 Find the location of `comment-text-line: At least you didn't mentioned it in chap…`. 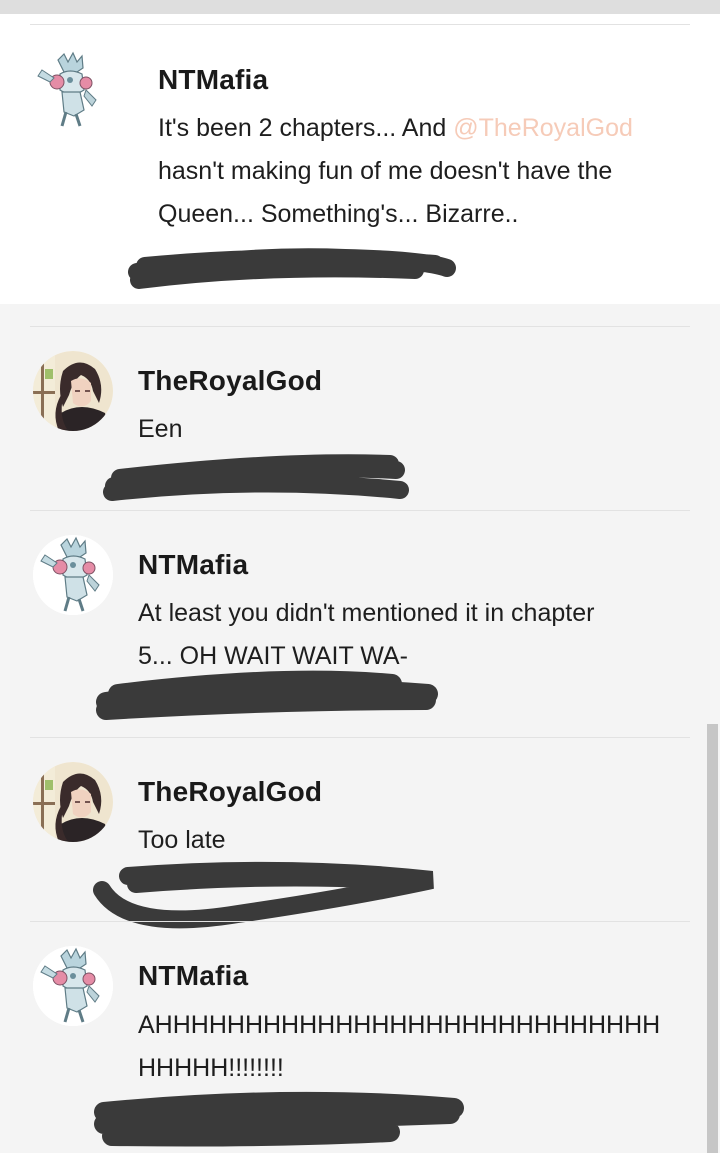

comment-text-line: At least you didn't mentioned it in chap… is located at coordinates (366, 613).